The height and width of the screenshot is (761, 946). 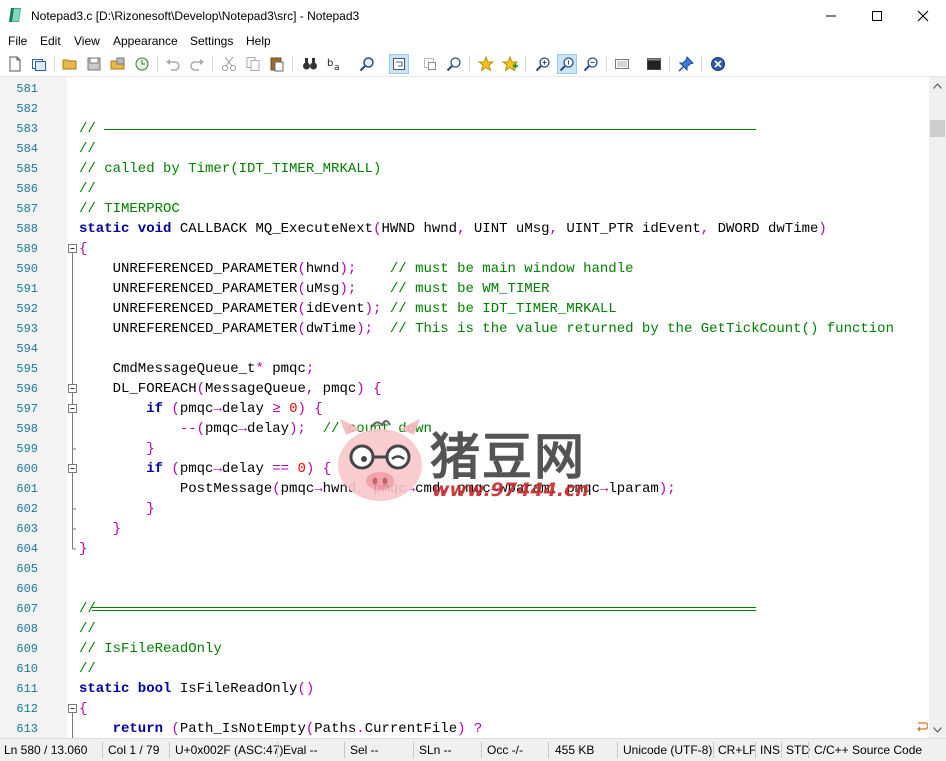 What do you see at coordinates (718, 64) in the screenshot?
I see `exit-button` at bounding box center [718, 64].